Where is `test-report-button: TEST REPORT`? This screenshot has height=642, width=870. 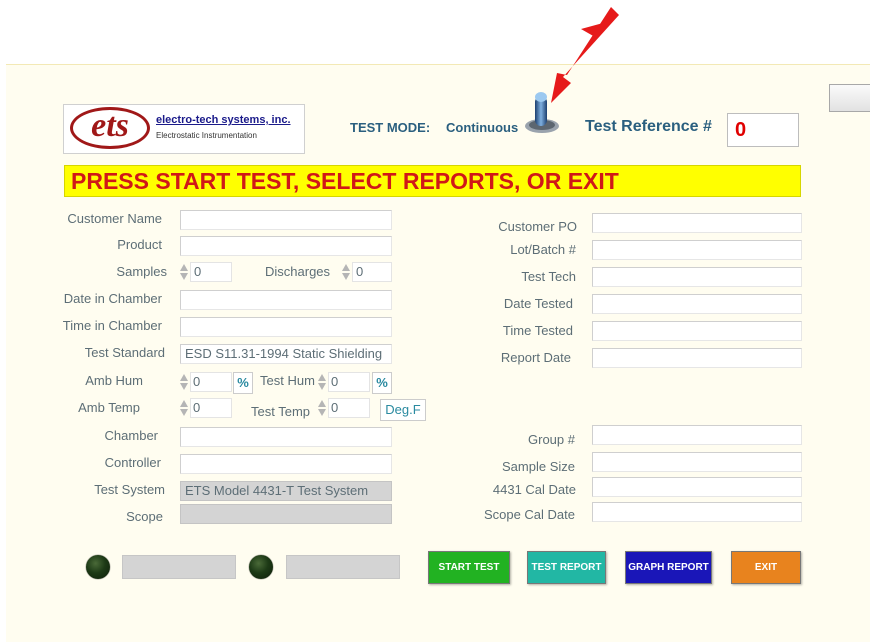 test-report-button: TEST REPORT is located at coordinates (566, 567).